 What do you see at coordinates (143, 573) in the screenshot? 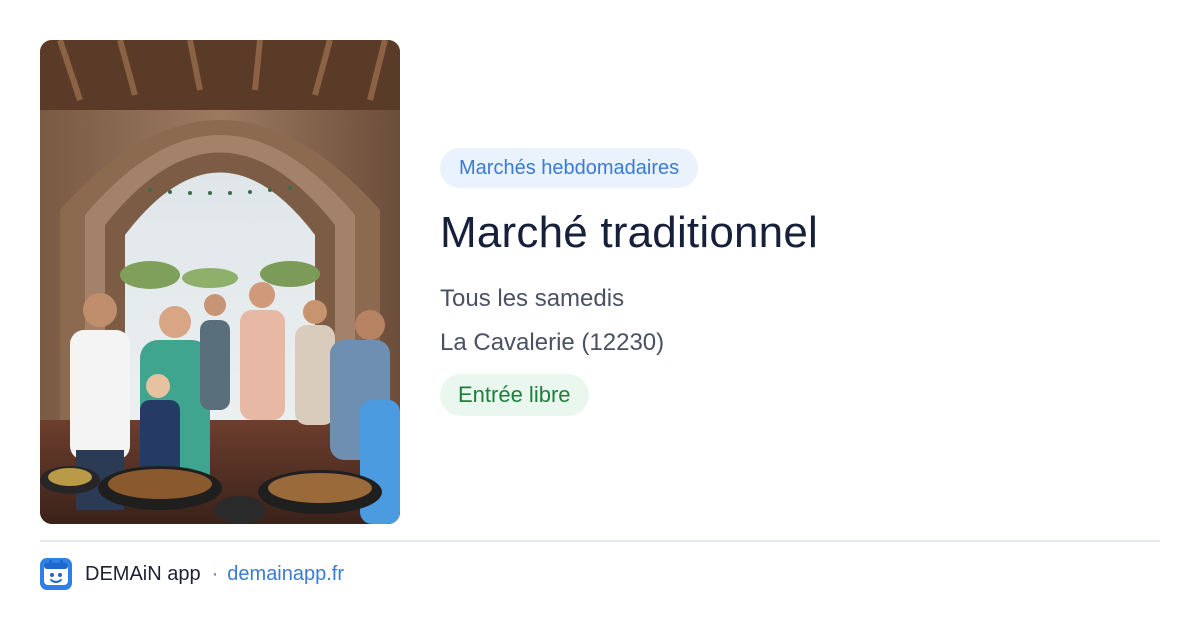
I see `app-name: DEMAiN app` at bounding box center [143, 573].